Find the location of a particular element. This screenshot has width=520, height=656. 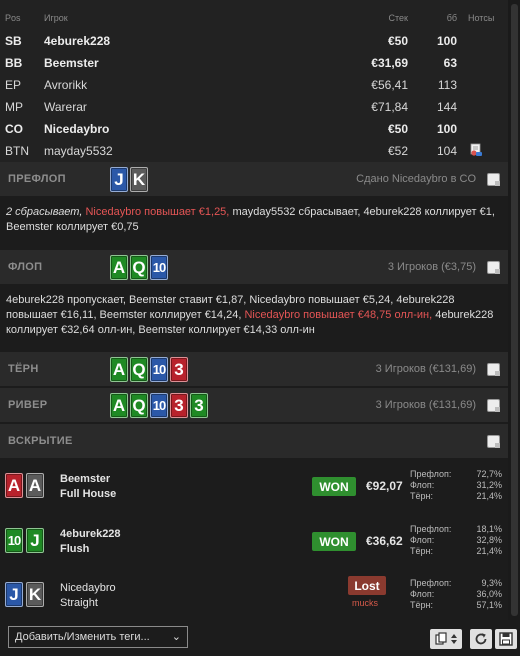

preflop-checkbox is located at coordinates (493, 179).